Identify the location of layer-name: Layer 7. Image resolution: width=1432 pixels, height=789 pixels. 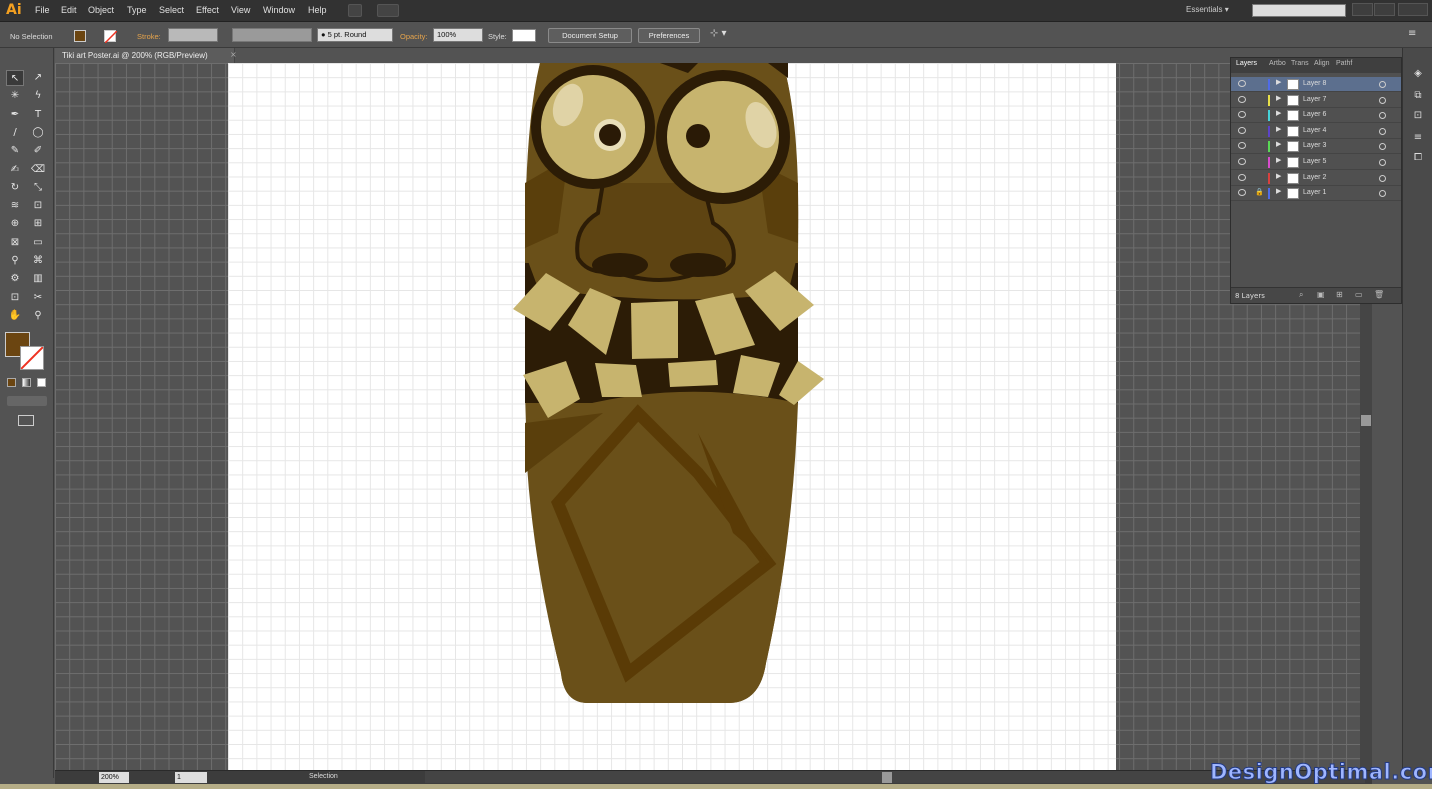
(1314, 99).